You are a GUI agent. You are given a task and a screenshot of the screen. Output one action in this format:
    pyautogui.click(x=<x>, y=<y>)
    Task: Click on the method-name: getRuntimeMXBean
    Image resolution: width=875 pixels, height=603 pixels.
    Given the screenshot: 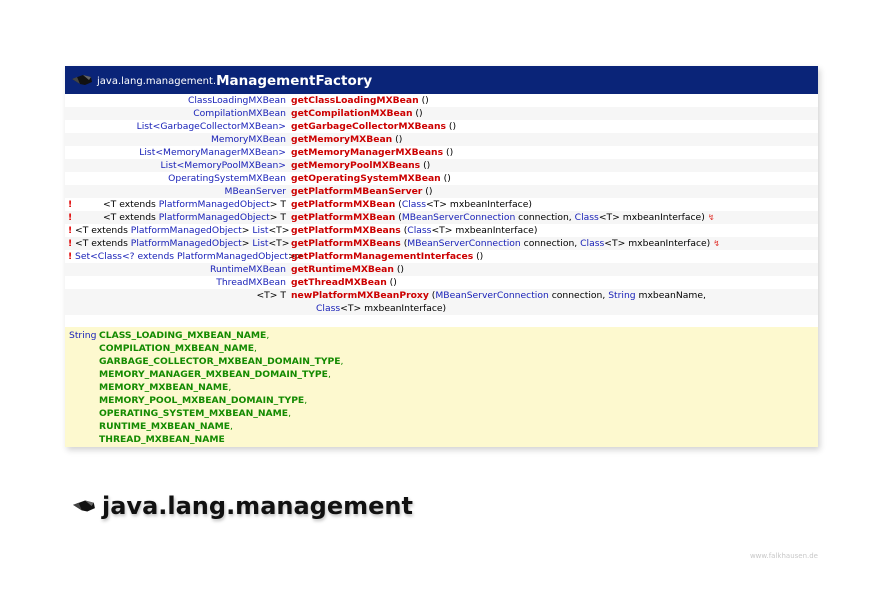 What is the action you would take?
    pyautogui.click(x=342, y=269)
    